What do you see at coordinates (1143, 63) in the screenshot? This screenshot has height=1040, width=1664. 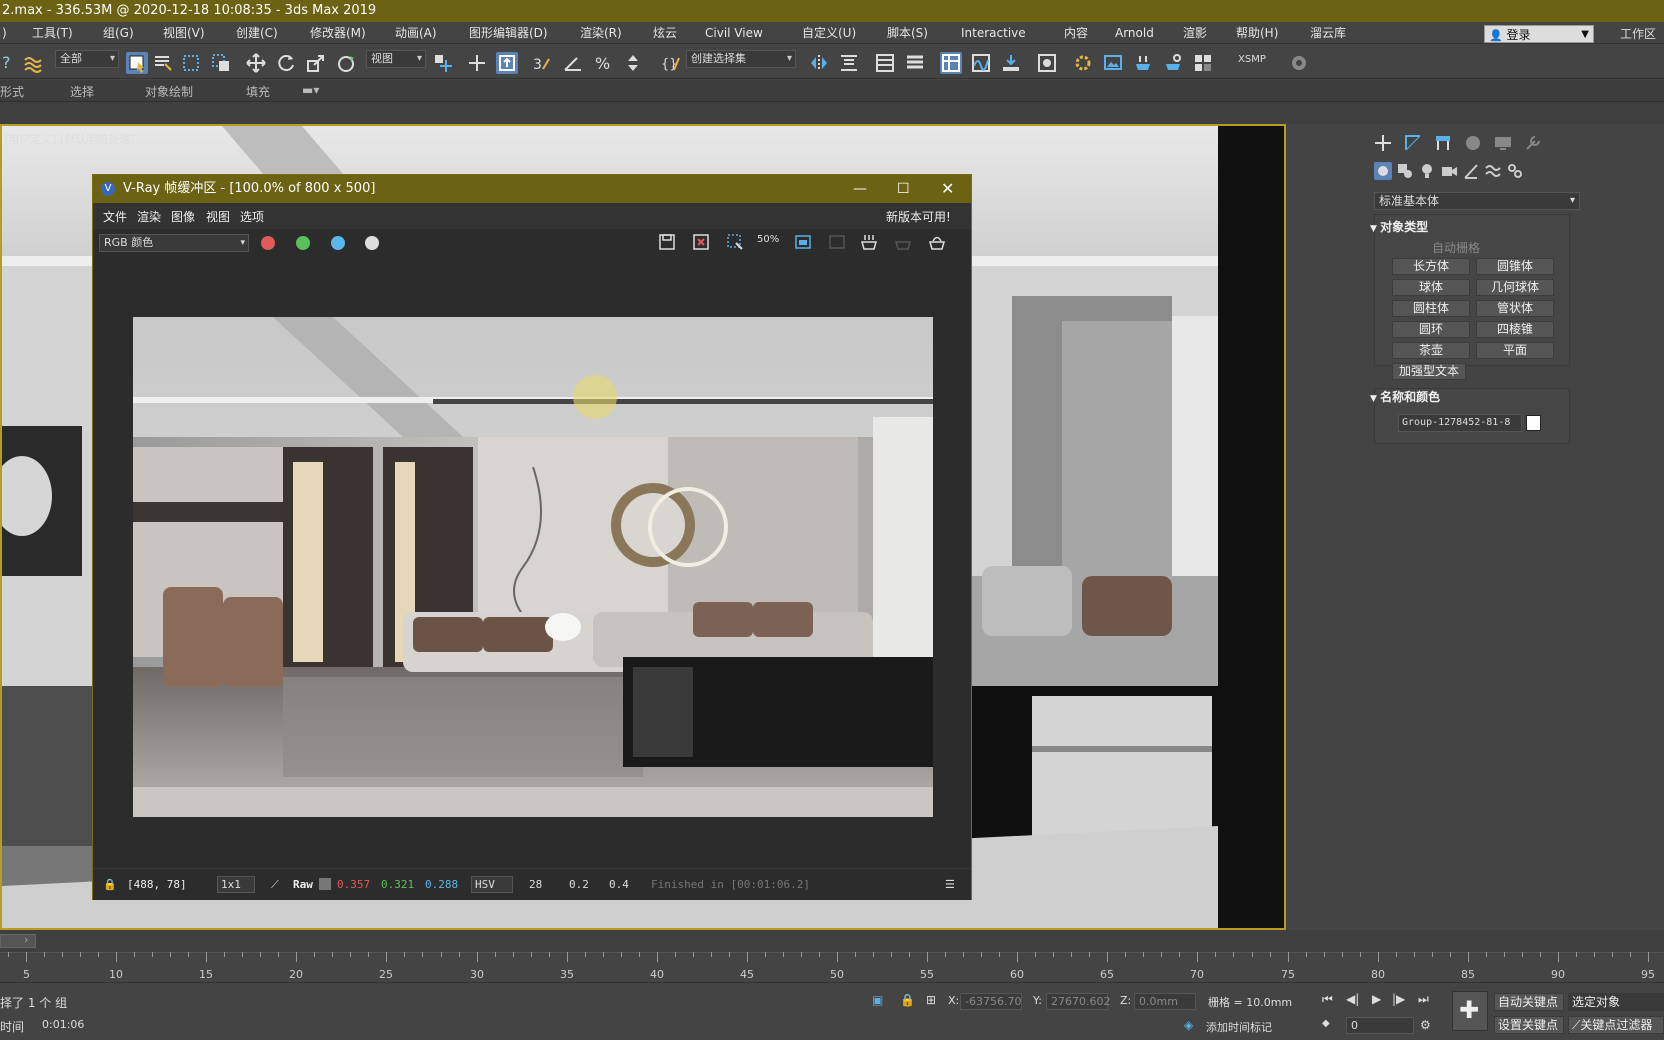 I see `render-production-icon` at bounding box center [1143, 63].